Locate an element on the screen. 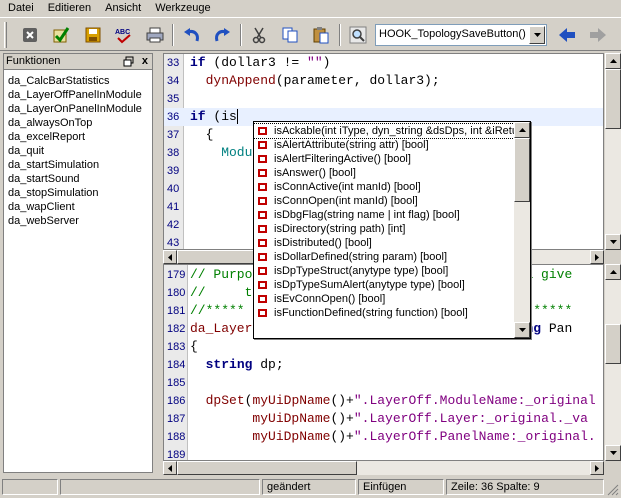 The image size is (621, 498). find-button is located at coordinates (358, 35).